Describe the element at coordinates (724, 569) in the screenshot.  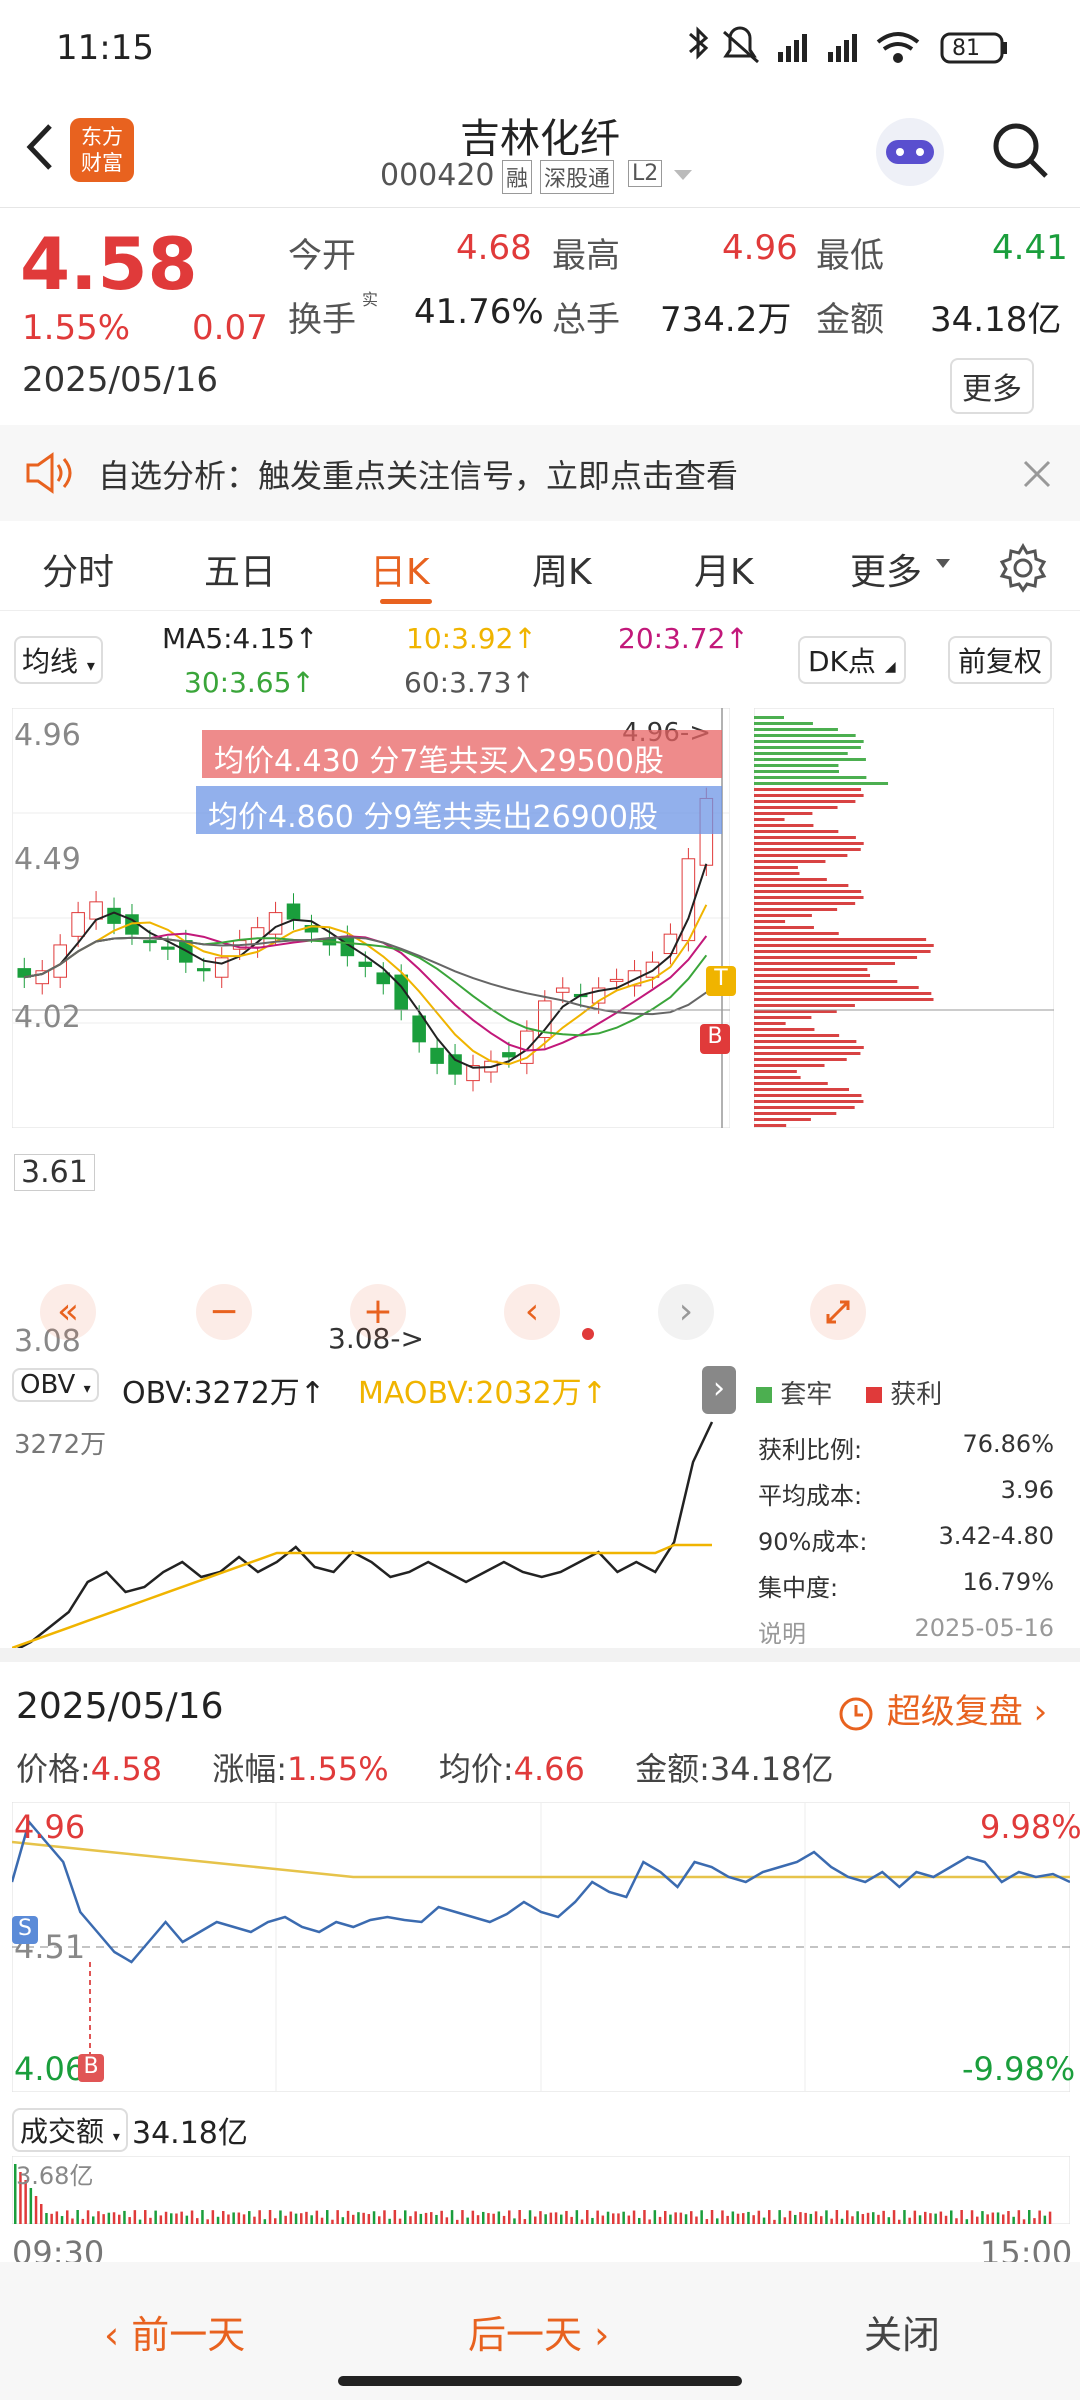
I see `tab-monthly-k: 月K` at that location.